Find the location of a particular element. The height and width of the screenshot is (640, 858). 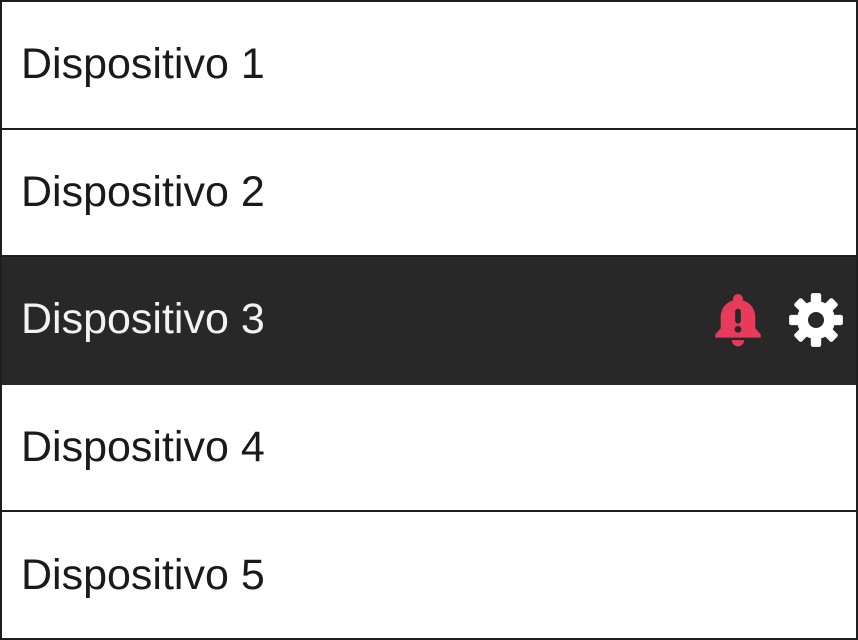

device-label: Dispositivo 4 is located at coordinates (143, 447).